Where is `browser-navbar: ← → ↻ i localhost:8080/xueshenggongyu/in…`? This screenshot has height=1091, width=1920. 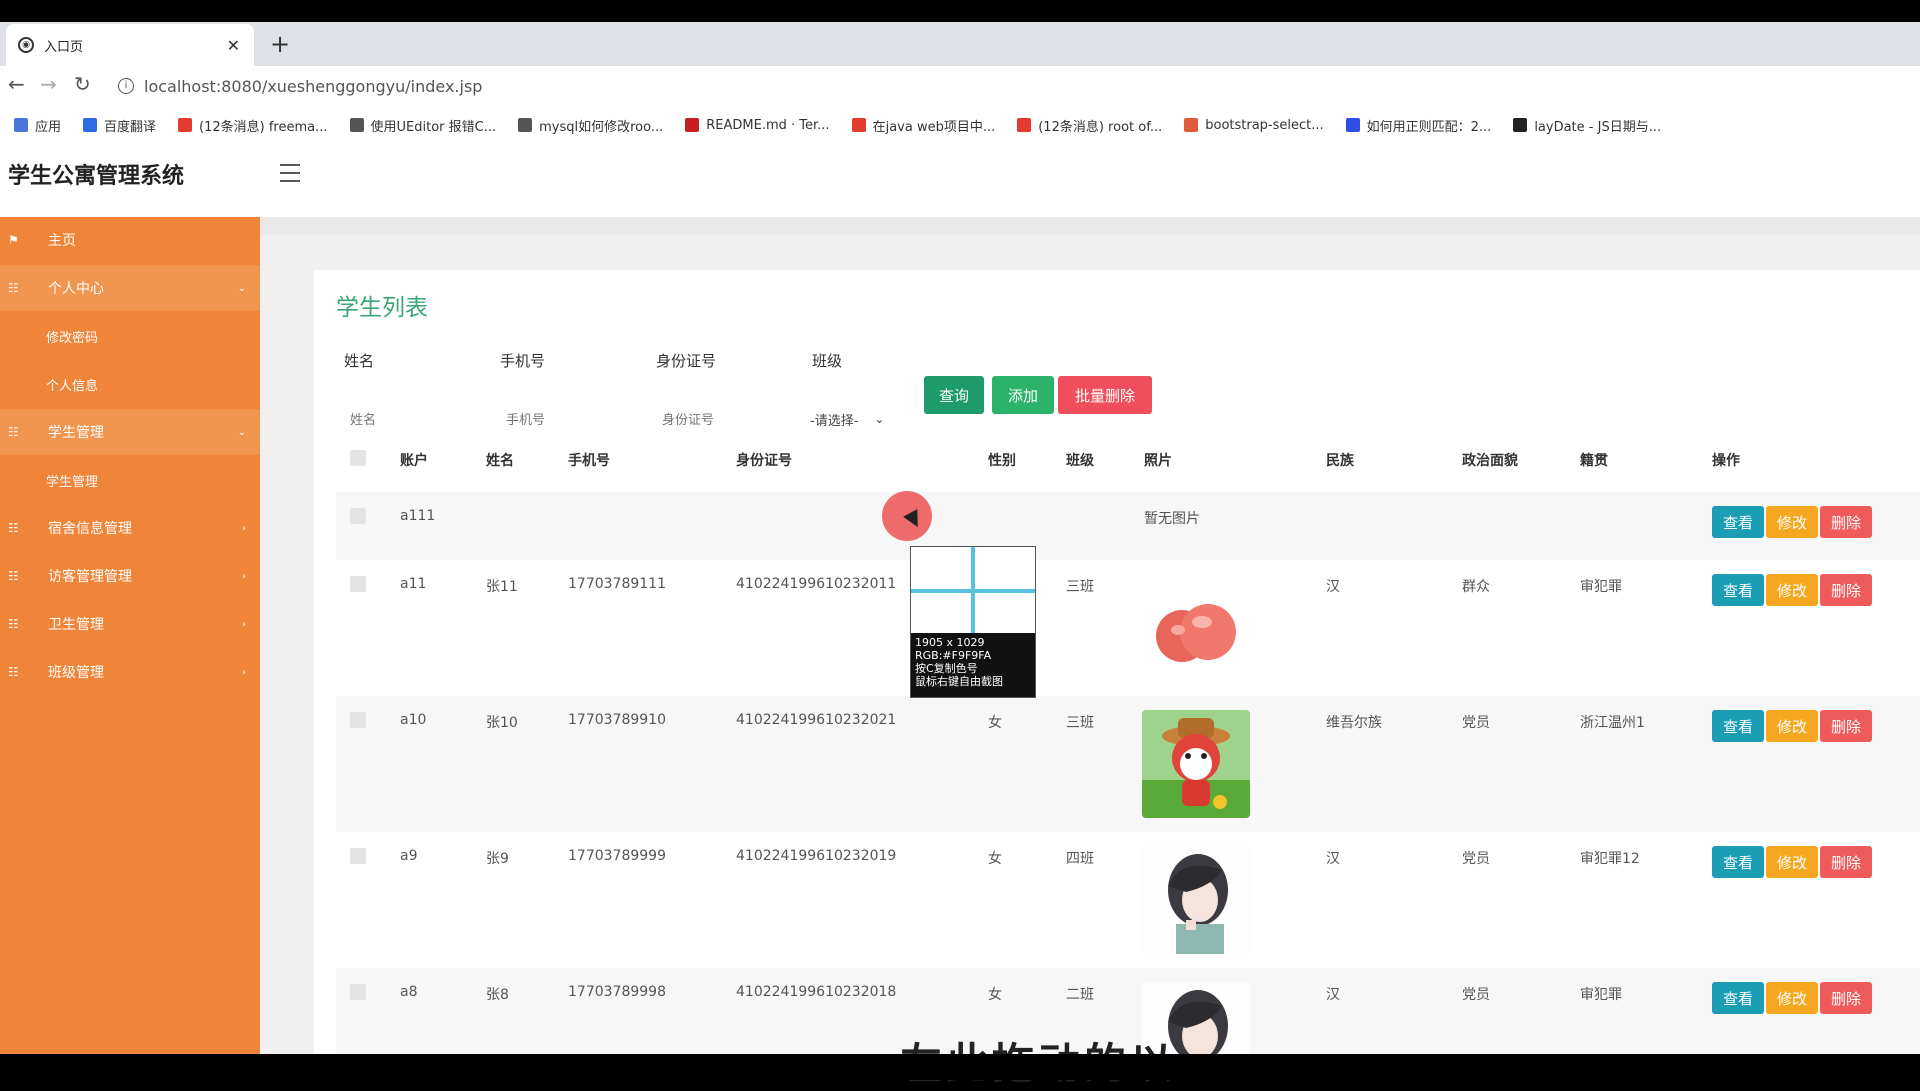 browser-navbar: ← → ↻ i localhost:8080/xueshenggongyu/in… is located at coordinates (960, 87).